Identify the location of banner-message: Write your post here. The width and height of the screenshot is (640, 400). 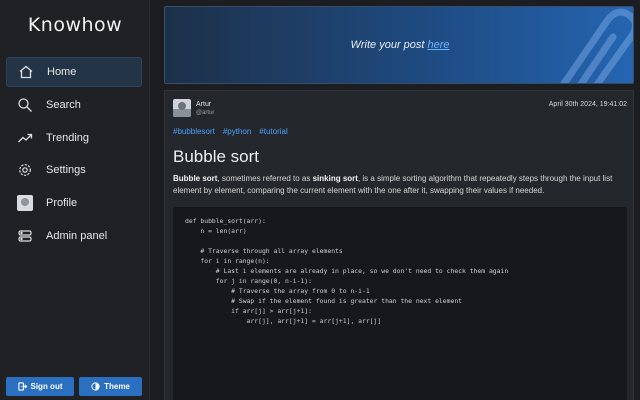
(399, 45).